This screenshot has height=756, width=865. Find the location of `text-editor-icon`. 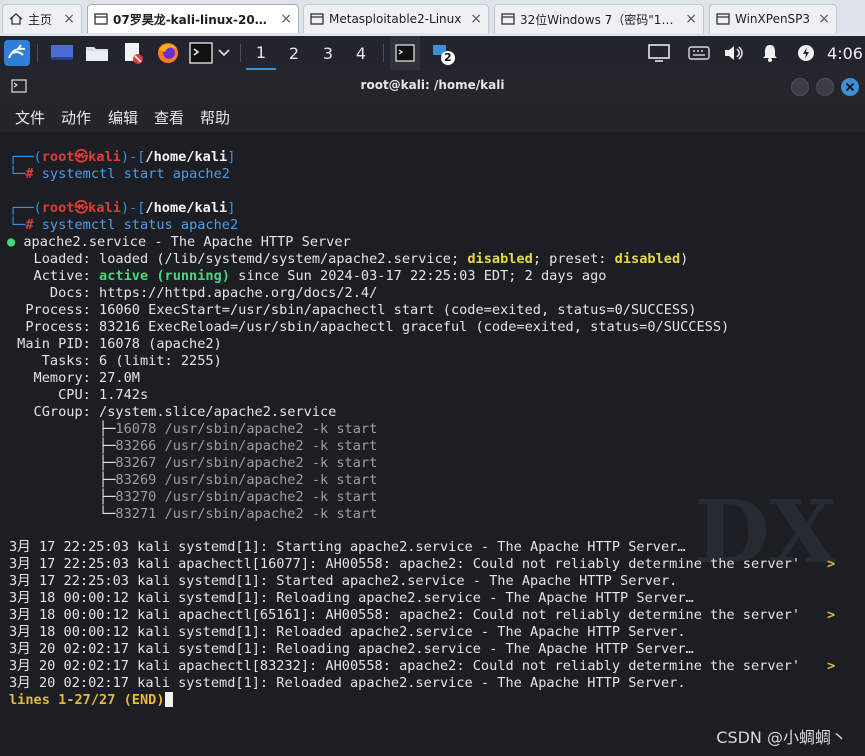

text-editor-icon is located at coordinates (134, 53).